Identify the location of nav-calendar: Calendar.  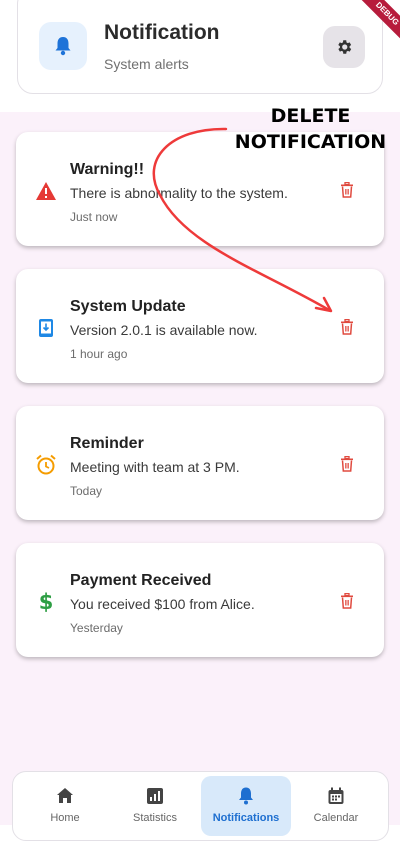
(336, 802).